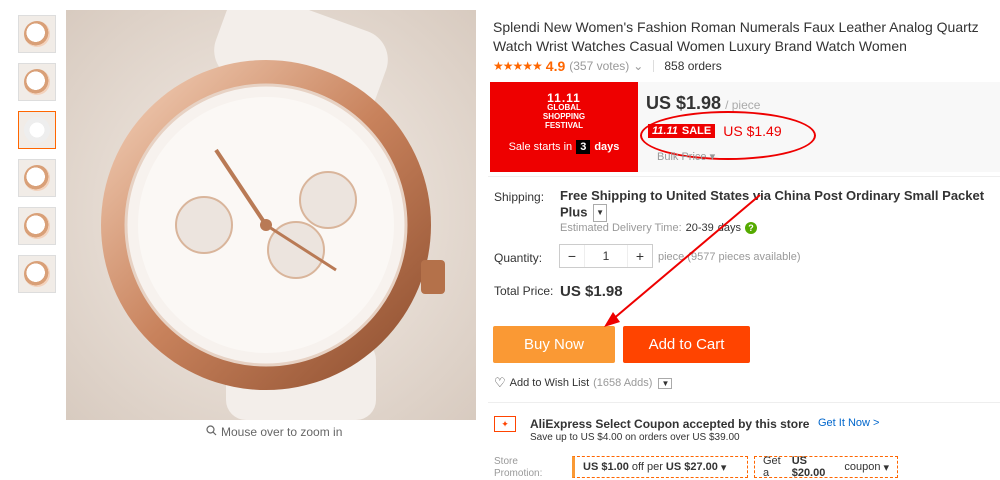 This screenshot has width=1000, height=480. Describe the element at coordinates (693, 66) in the screenshot. I see `order-count: 858 orders` at that location.